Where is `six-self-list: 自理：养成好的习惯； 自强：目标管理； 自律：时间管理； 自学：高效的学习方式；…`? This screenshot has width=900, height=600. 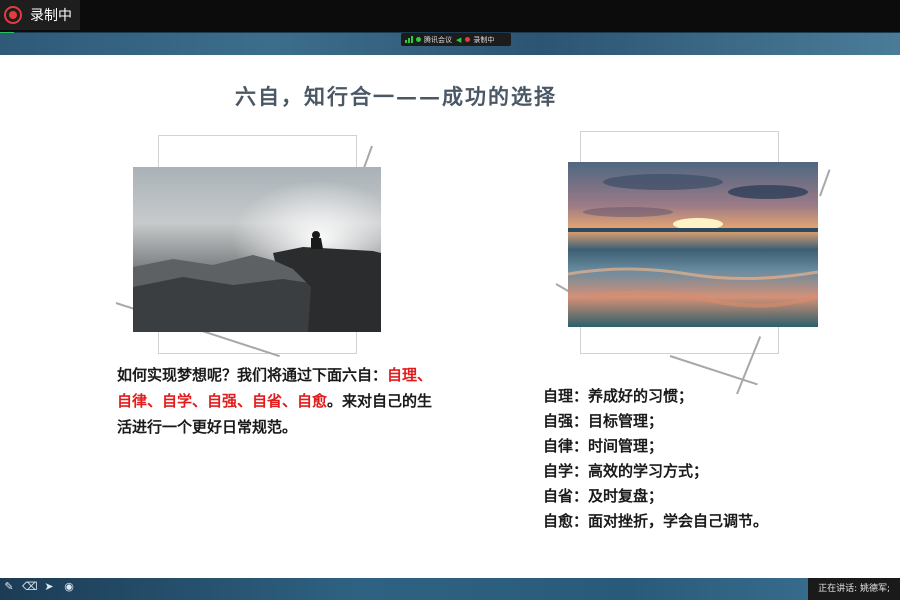
six-self-list: 自理：养成好的习惯； 自强：目标管理； 自律：时间管理； 自学：高效的学习方式；… is located at coordinates (693, 459).